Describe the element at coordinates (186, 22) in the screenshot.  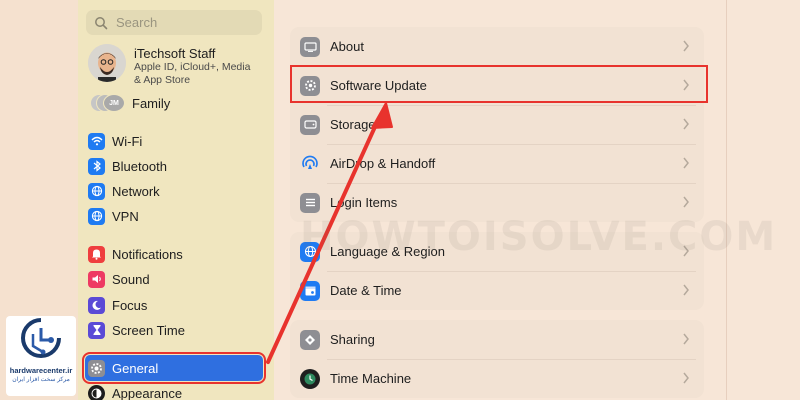
I see `search-input` at that location.